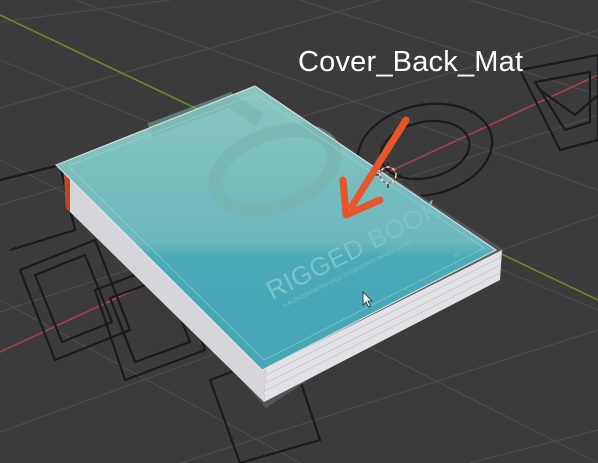 The image size is (598, 463). Describe the element at coordinates (411, 62) in the screenshot. I see `material-annotation-label: Cover_Back_Mat` at that location.